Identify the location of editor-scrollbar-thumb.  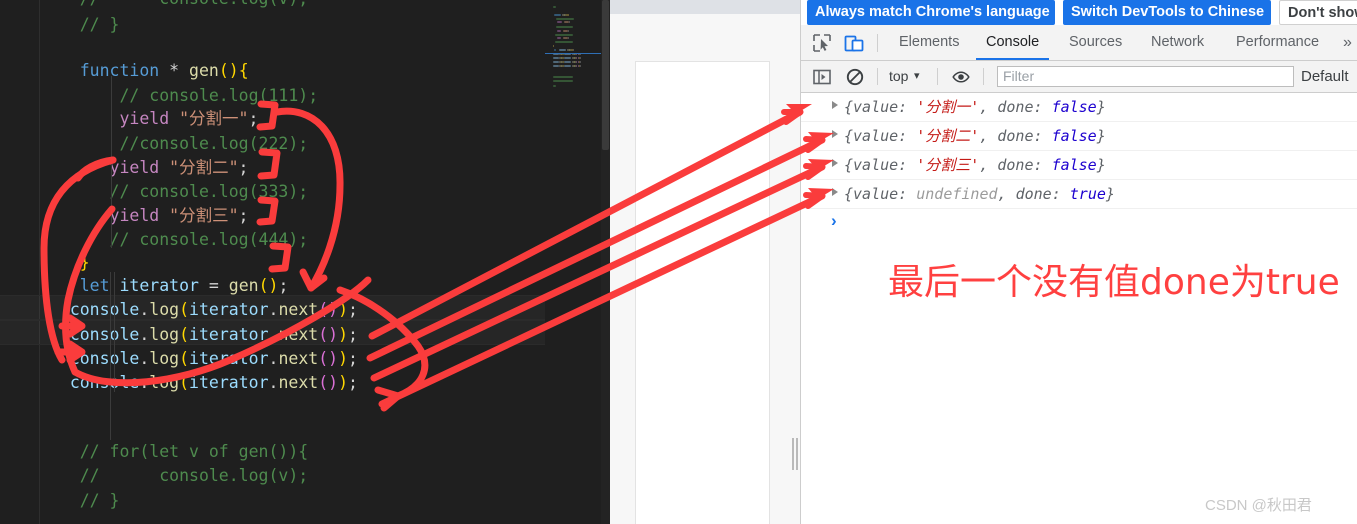
(605, 75).